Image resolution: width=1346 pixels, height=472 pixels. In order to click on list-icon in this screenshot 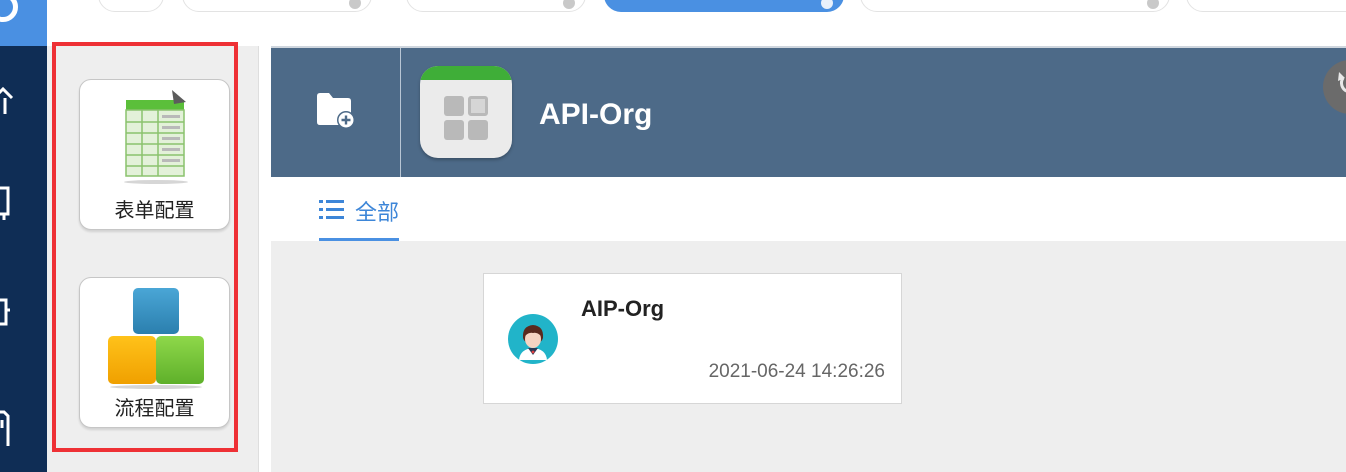, I will do `click(332, 212)`.